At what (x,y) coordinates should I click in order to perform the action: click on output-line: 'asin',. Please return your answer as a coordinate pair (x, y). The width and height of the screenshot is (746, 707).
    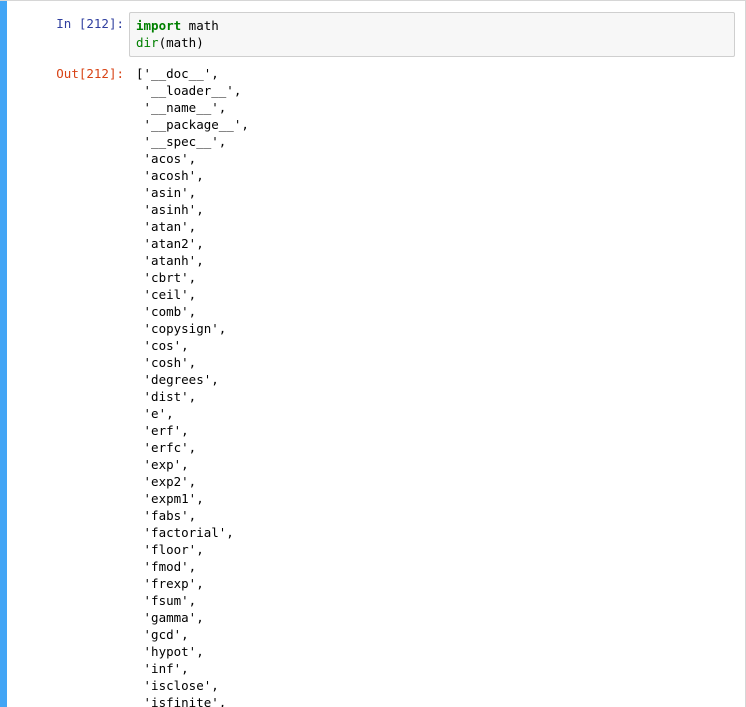
    Looking at the image, I should click on (166, 192).